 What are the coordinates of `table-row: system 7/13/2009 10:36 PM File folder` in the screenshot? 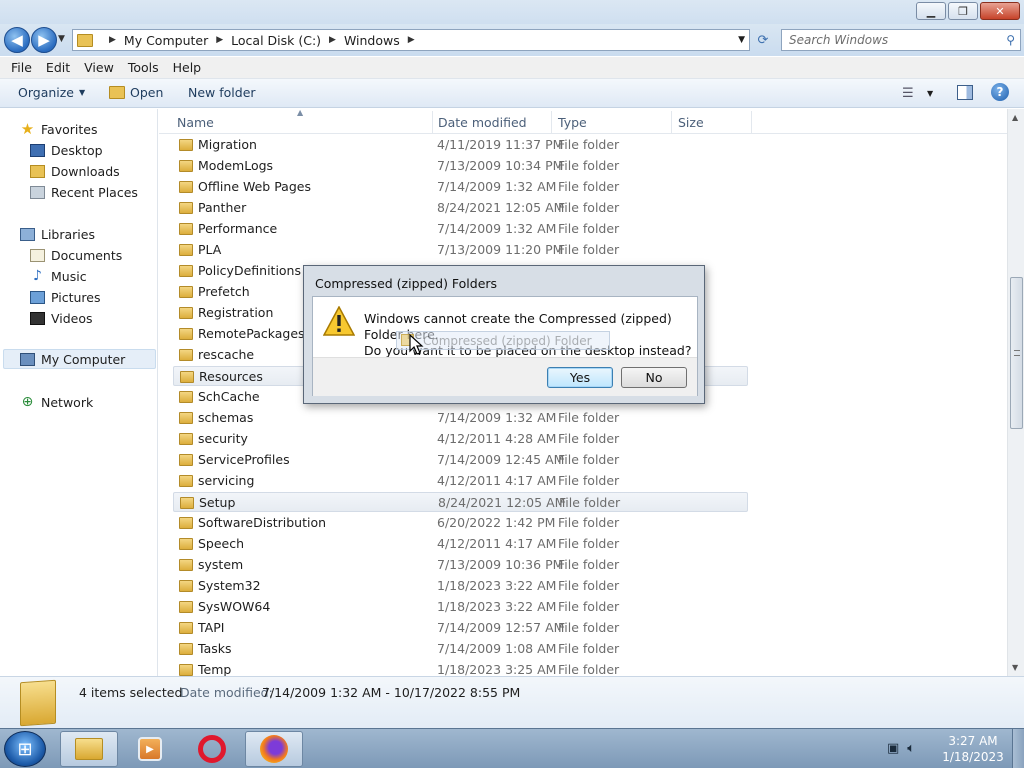 It's located at (460, 565).